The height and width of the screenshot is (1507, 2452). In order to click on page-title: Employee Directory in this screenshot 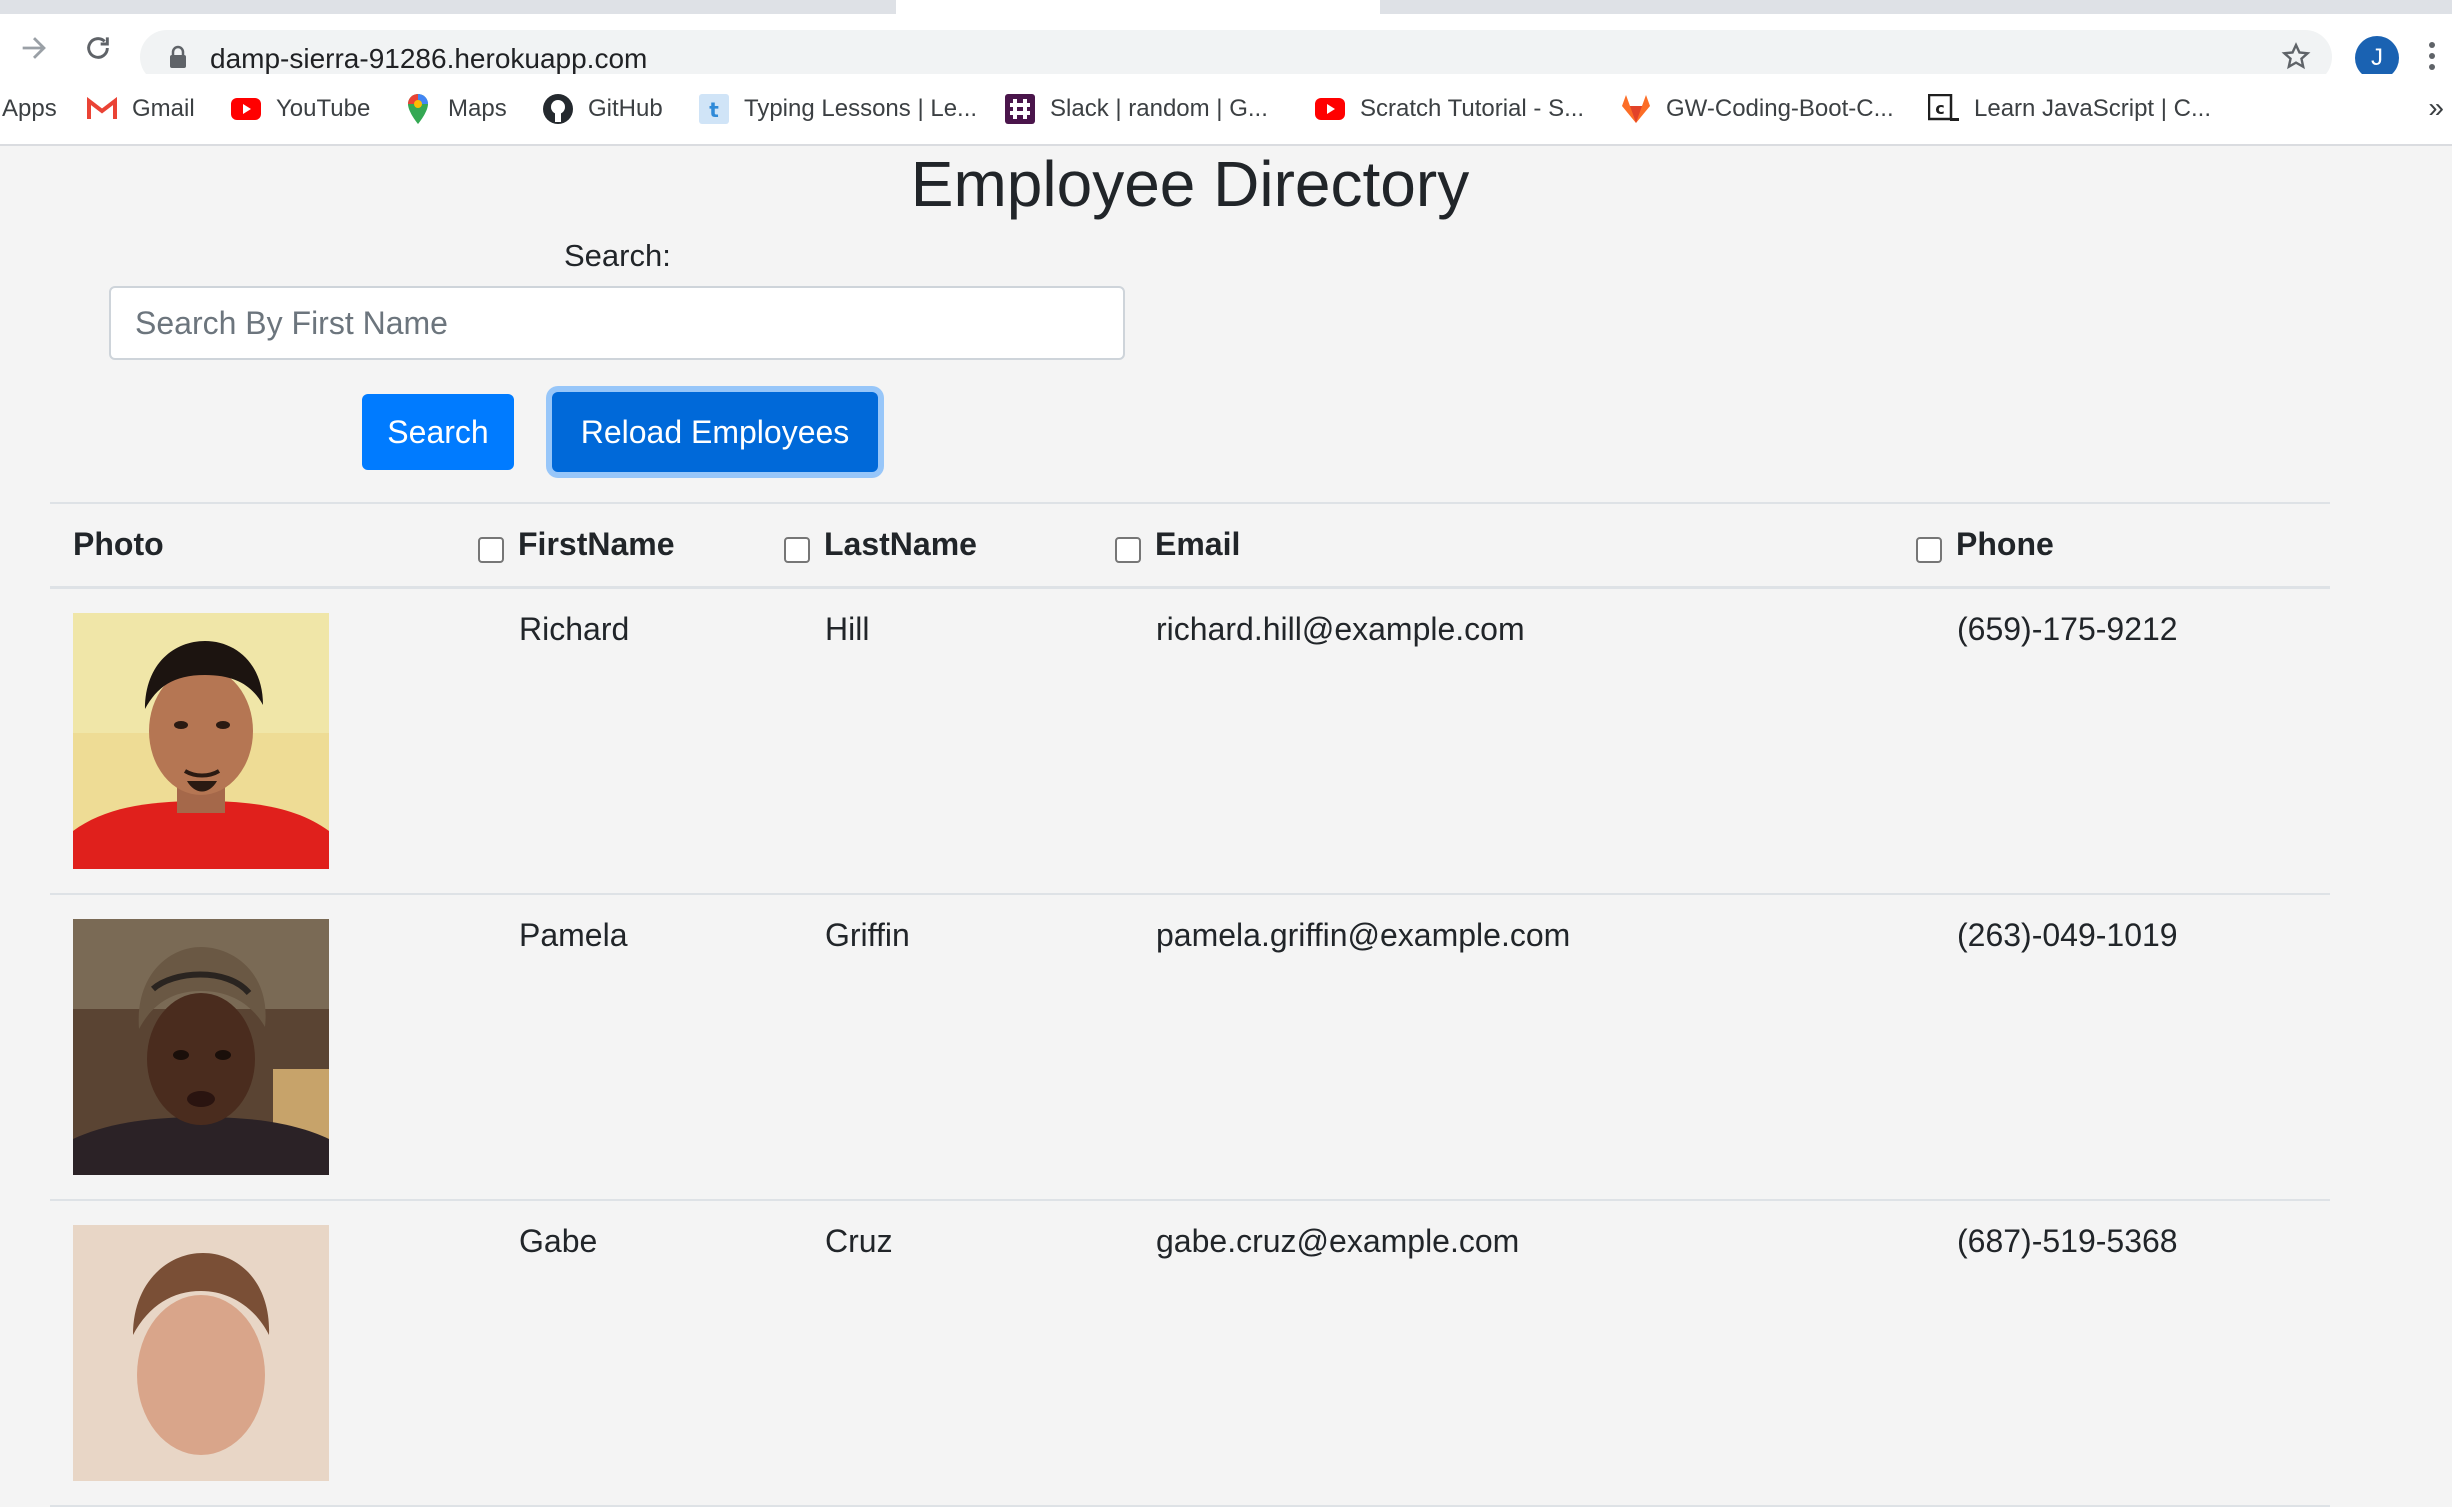, I will do `click(1190, 184)`.